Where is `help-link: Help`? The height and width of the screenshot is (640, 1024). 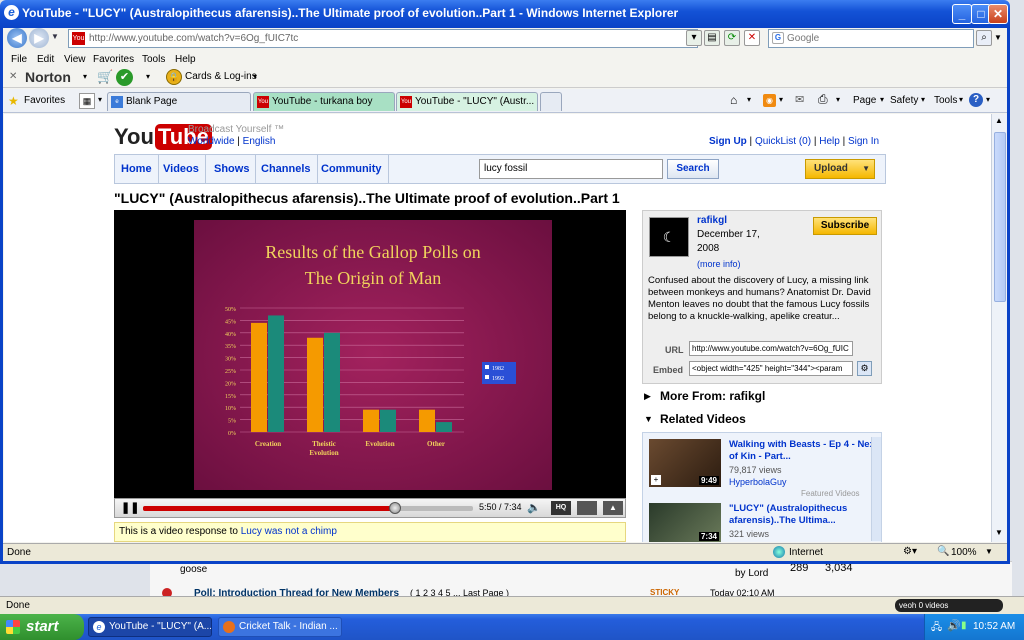
help-link: Help is located at coordinates (829, 141).